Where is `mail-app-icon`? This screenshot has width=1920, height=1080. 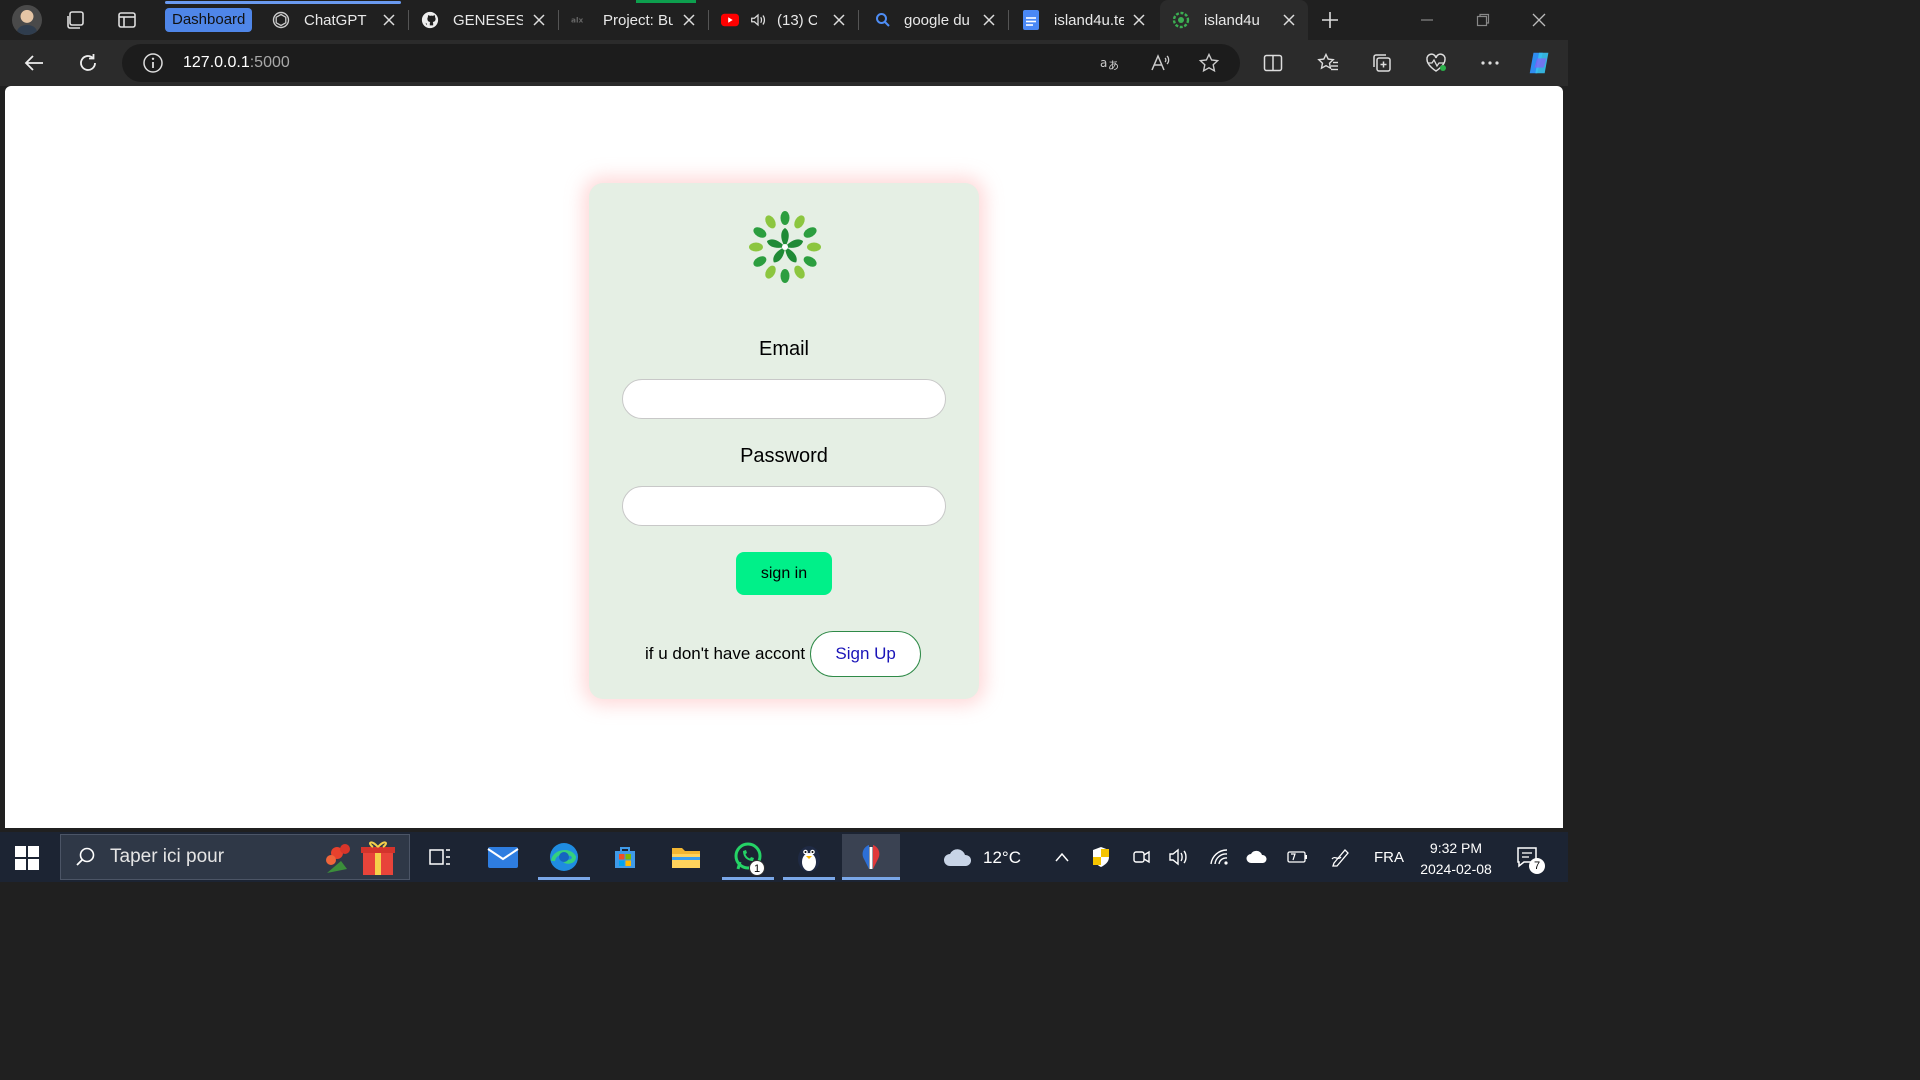
mail-app-icon is located at coordinates (503, 857).